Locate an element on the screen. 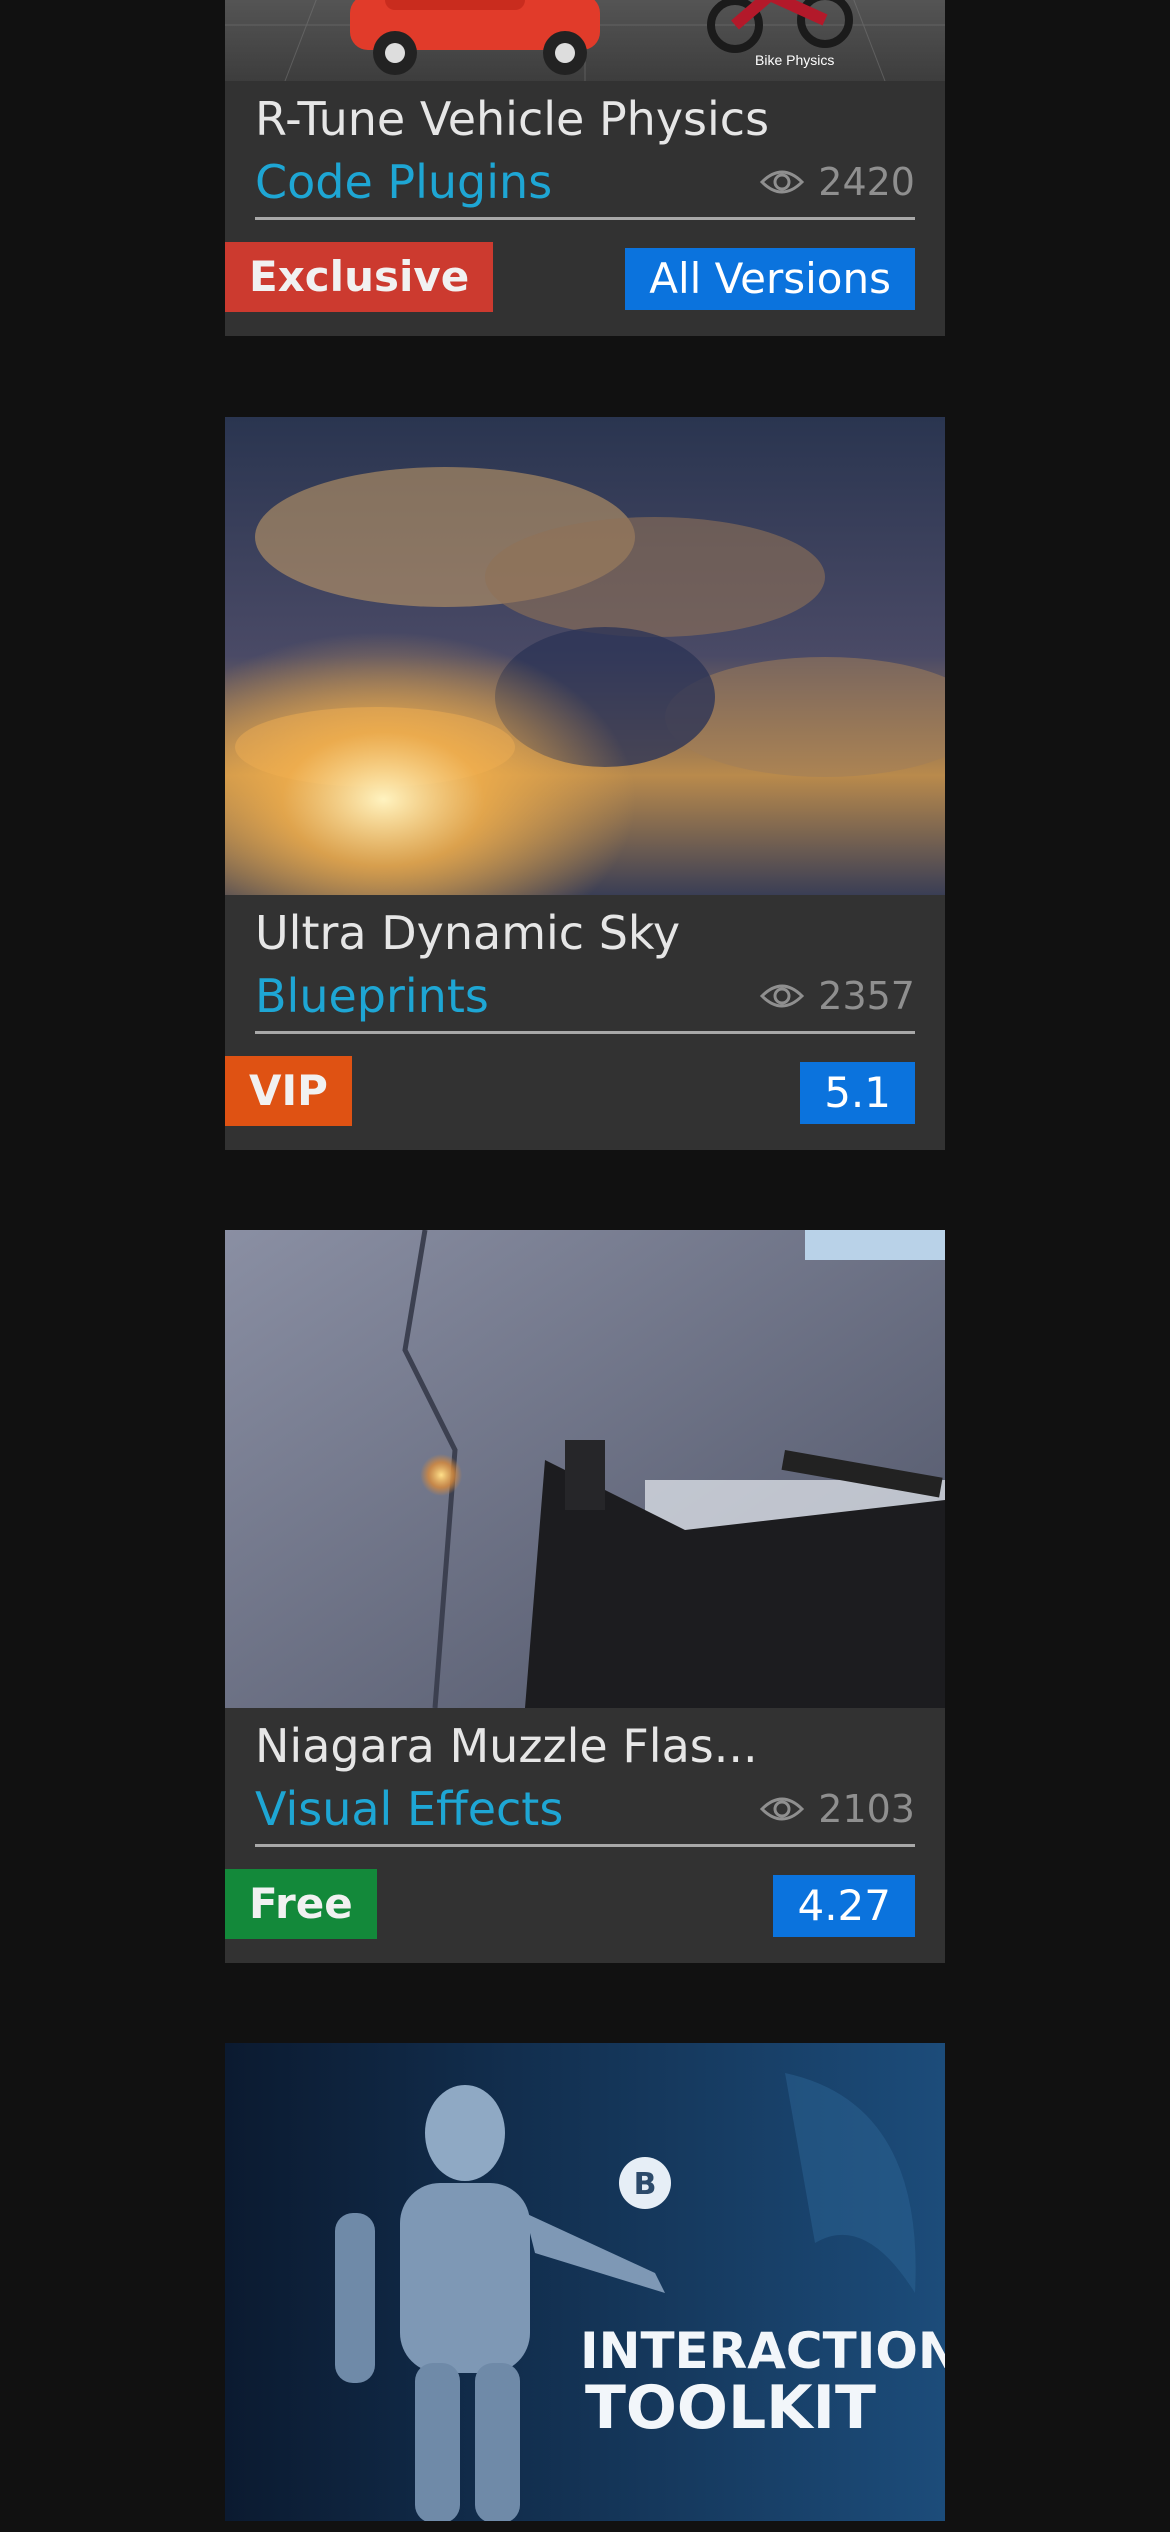 The width and height of the screenshot is (1170, 2532). version-badge: 5.1 is located at coordinates (857, 1093).